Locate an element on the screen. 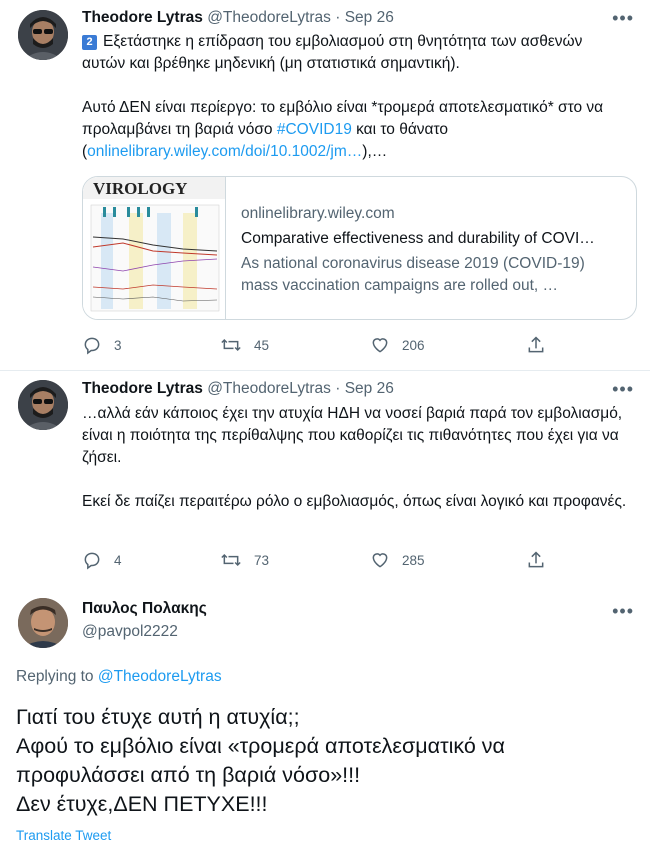 This screenshot has width=650, height=845. reply-text-line: προφυλάσσει από τη βαριά νόσο»!!! is located at coordinates (188, 775).